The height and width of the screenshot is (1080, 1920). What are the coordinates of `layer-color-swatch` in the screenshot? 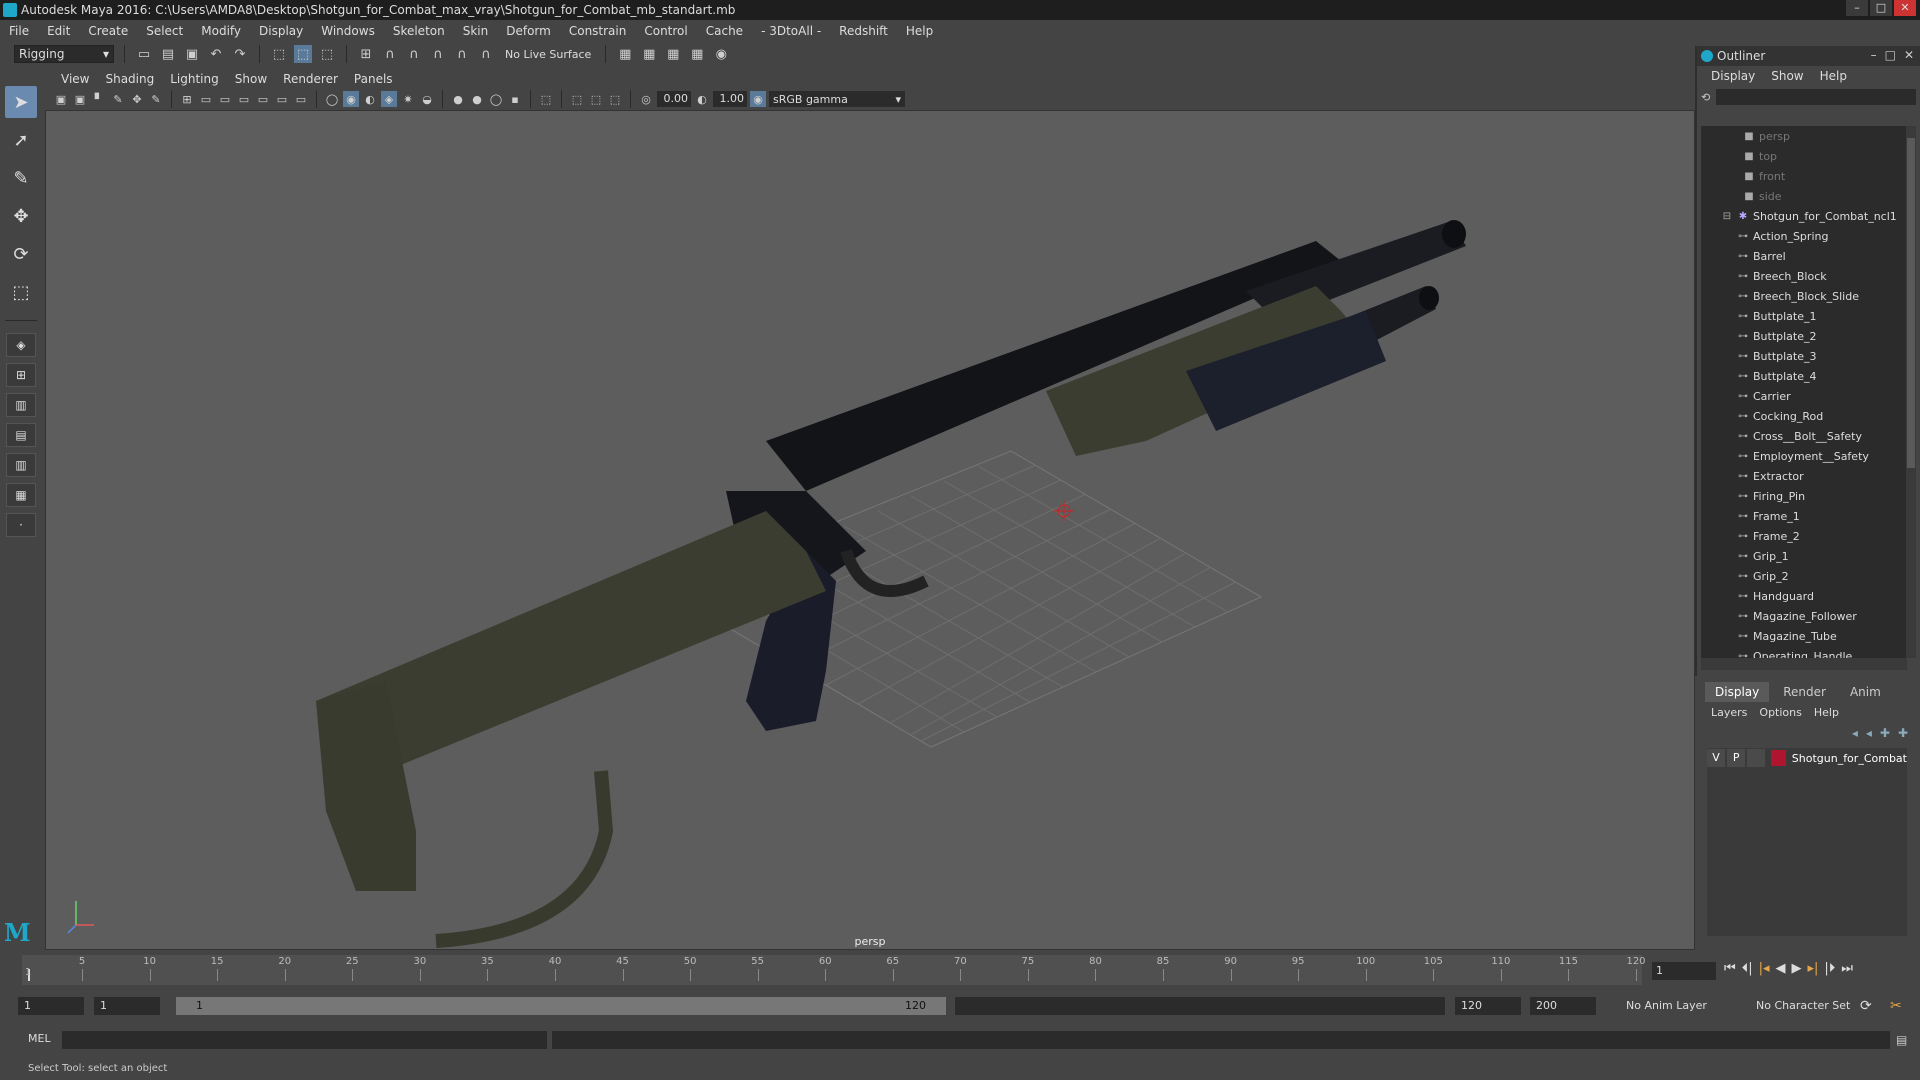 It's located at (1778, 758).